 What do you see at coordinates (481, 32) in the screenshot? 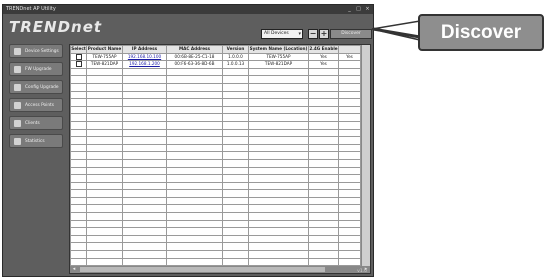
I see `discover-callout: Discover` at bounding box center [481, 32].